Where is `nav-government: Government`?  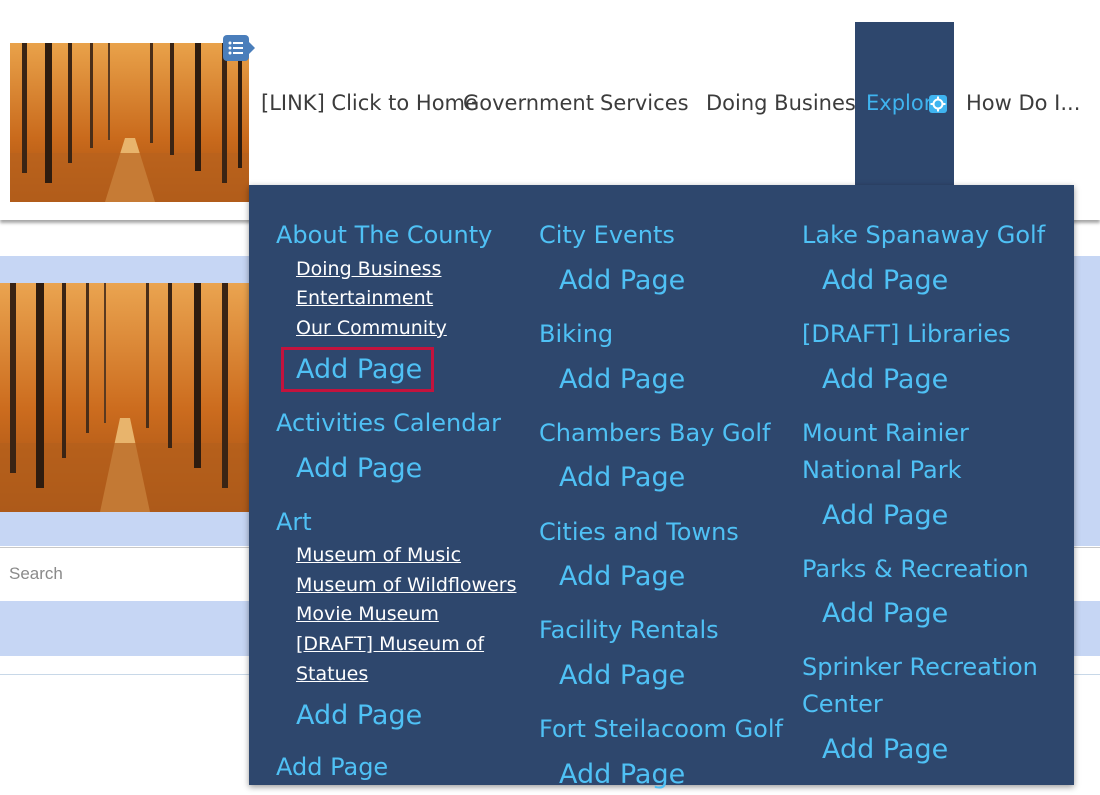
nav-government: Government is located at coordinates (528, 103).